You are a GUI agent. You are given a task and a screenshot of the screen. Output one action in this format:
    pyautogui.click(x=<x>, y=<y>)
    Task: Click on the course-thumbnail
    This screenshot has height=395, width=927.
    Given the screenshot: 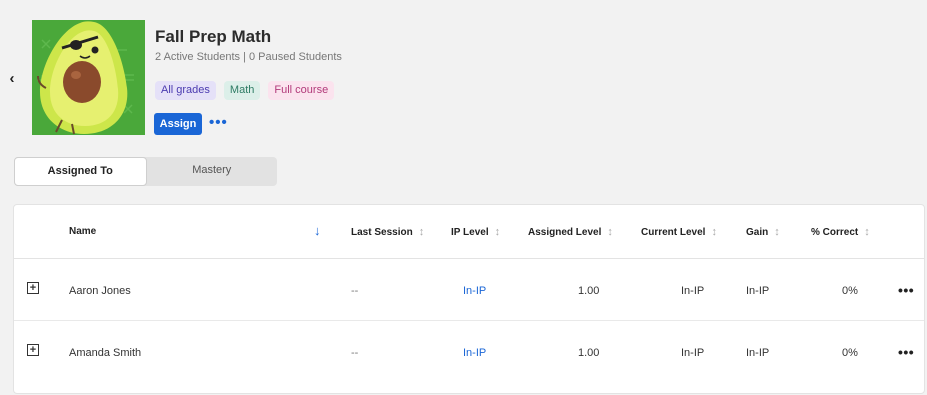 What is the action you would take?
    pyautogui.click(x=88, y=77)
    